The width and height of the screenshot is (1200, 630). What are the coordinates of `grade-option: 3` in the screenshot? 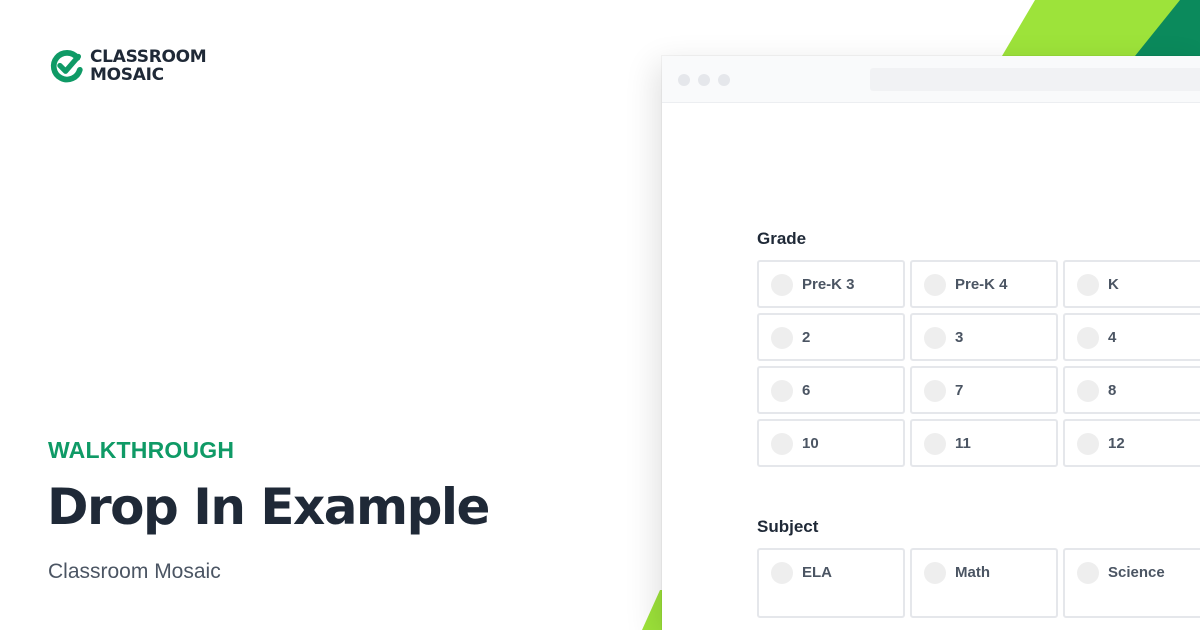 It's located at (984, 337).